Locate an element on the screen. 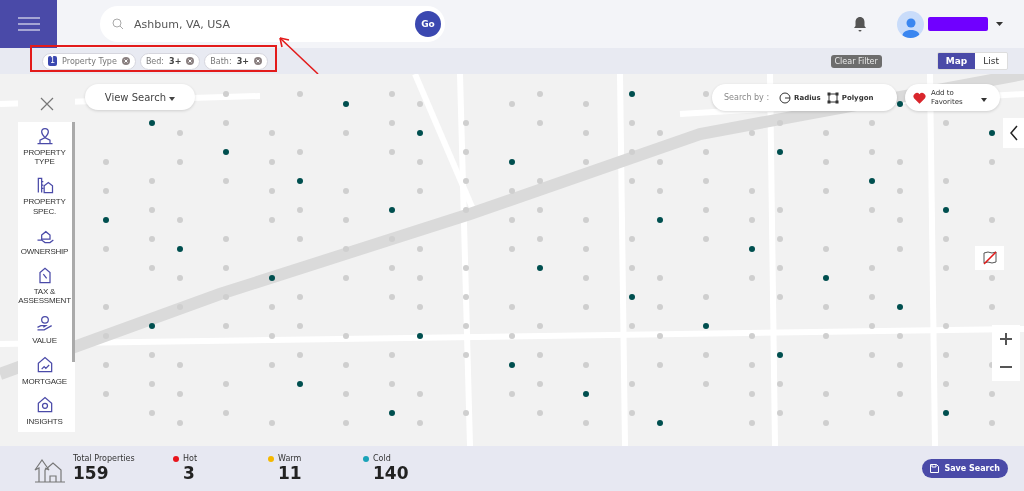  stat-value: 11 is located at coordinates (290, 473).